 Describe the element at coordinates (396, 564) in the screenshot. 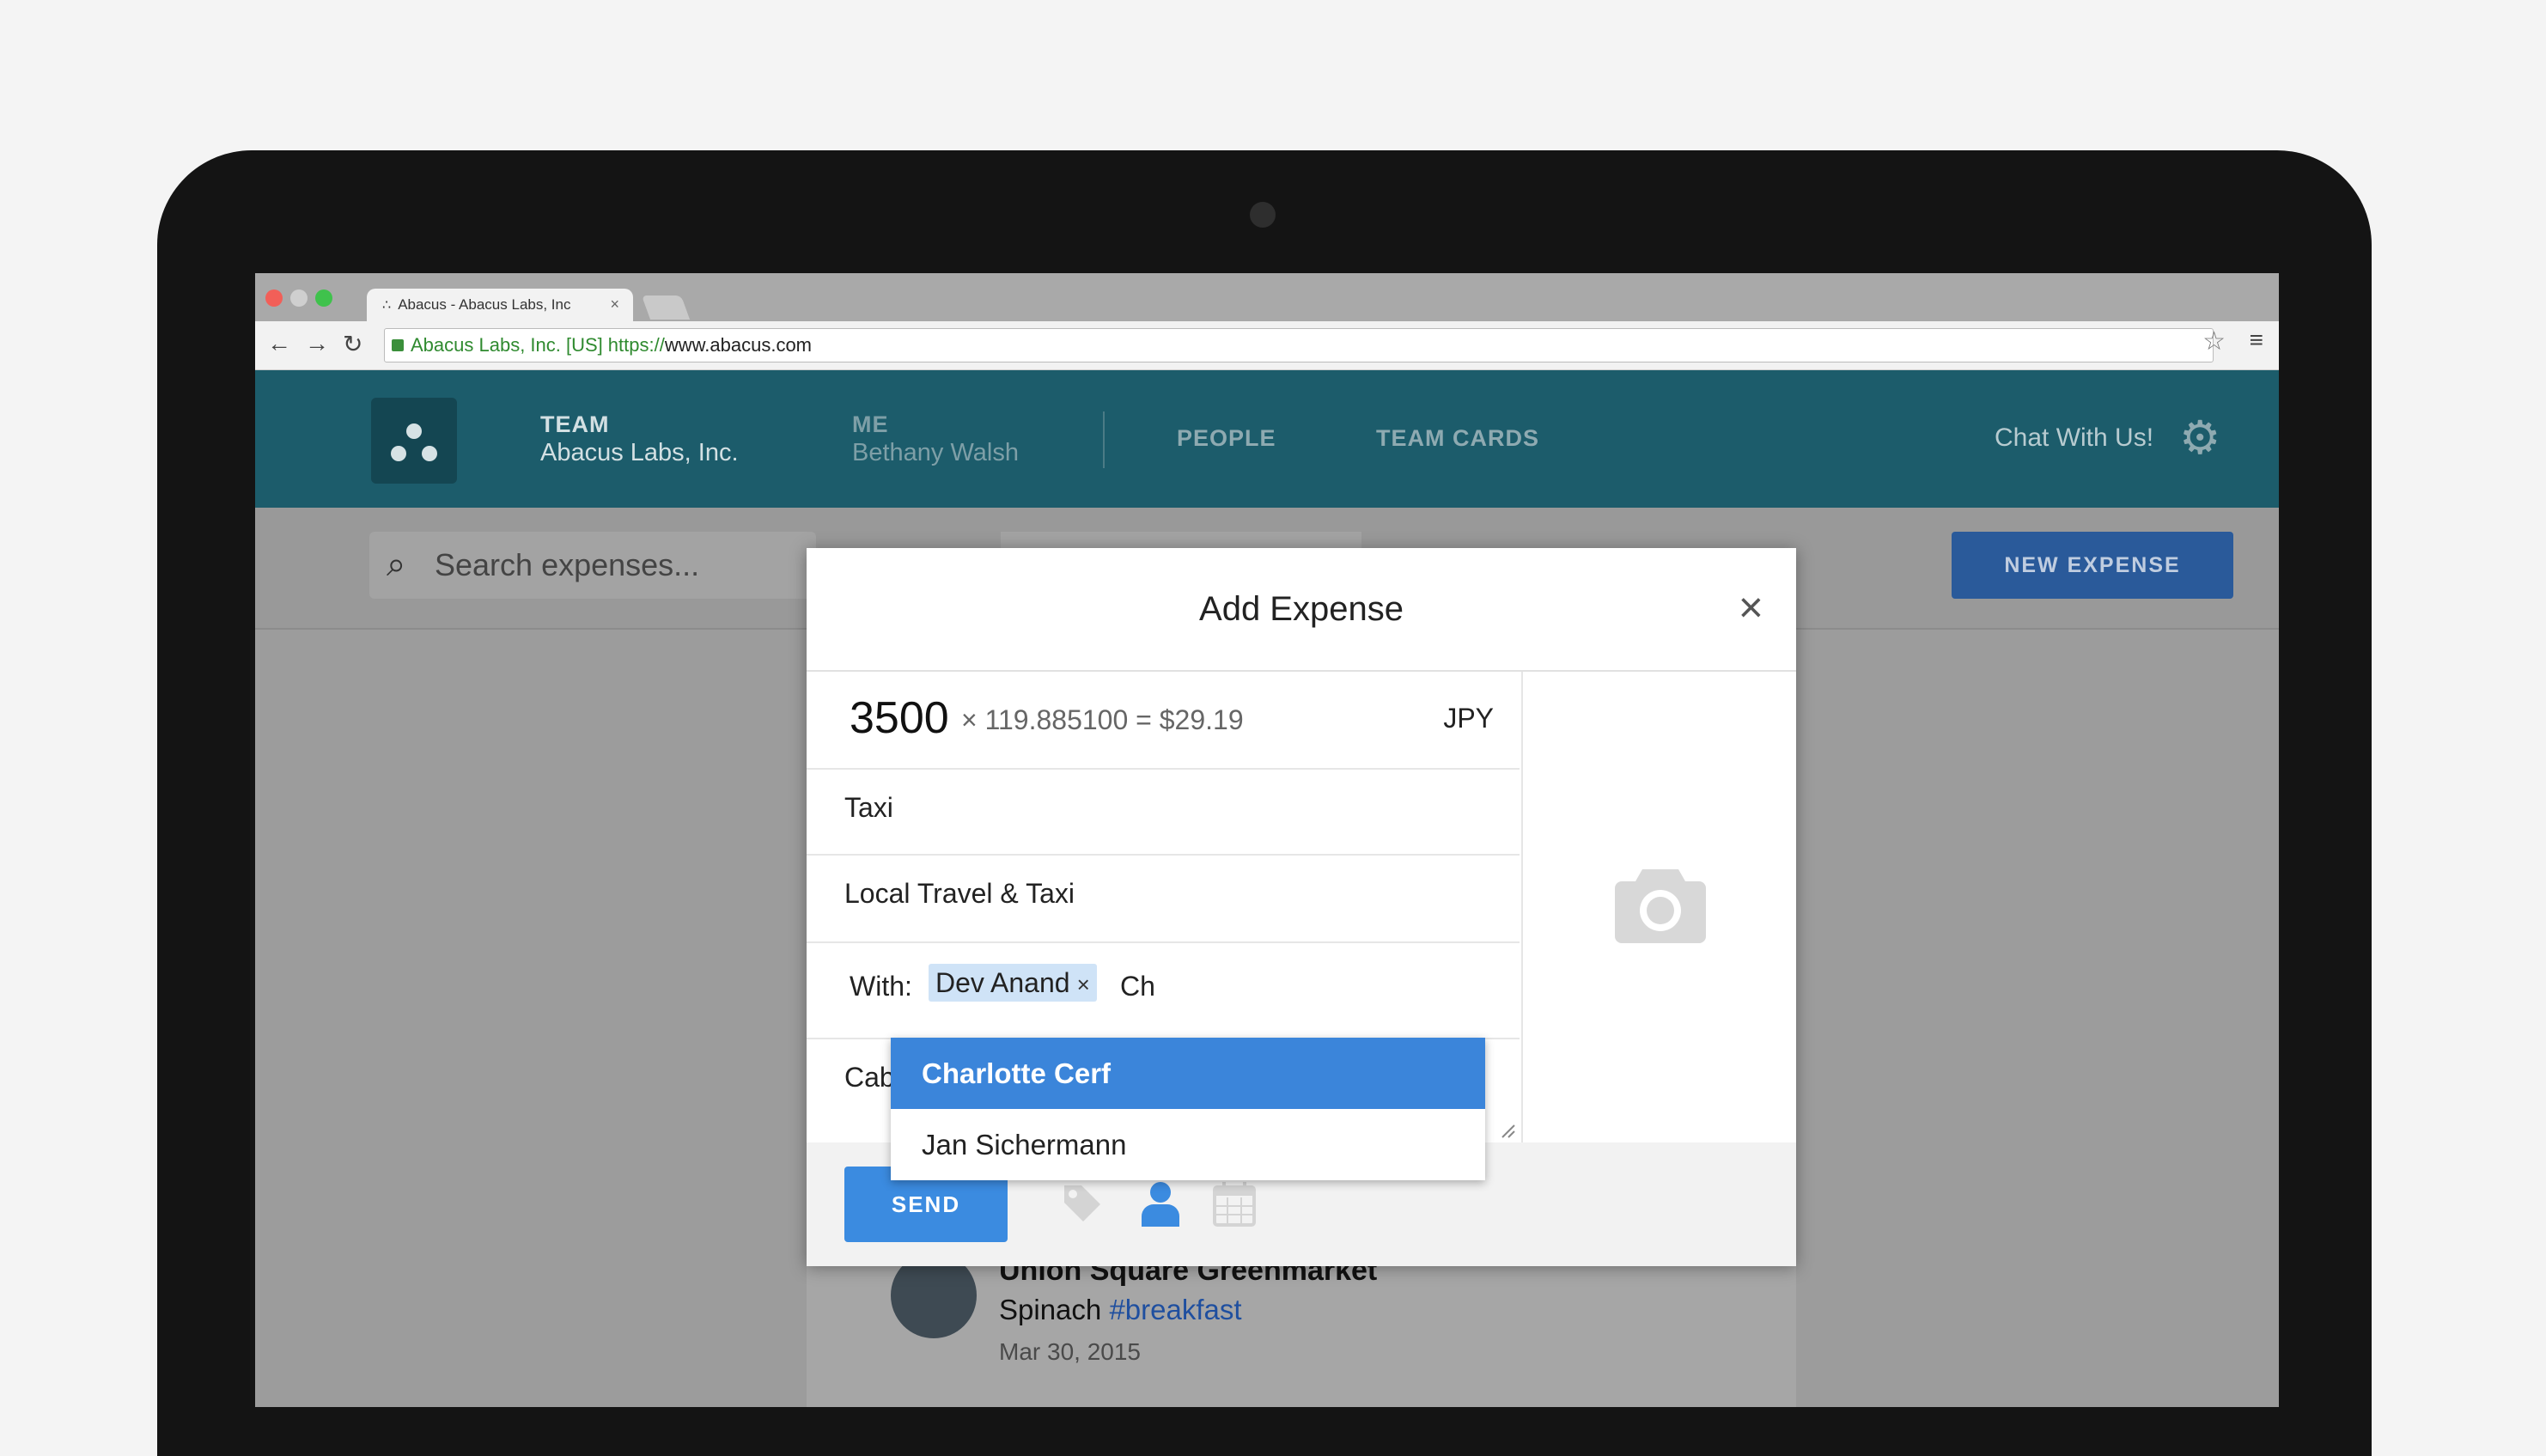

I see `search-icon: ⌕` at that location.